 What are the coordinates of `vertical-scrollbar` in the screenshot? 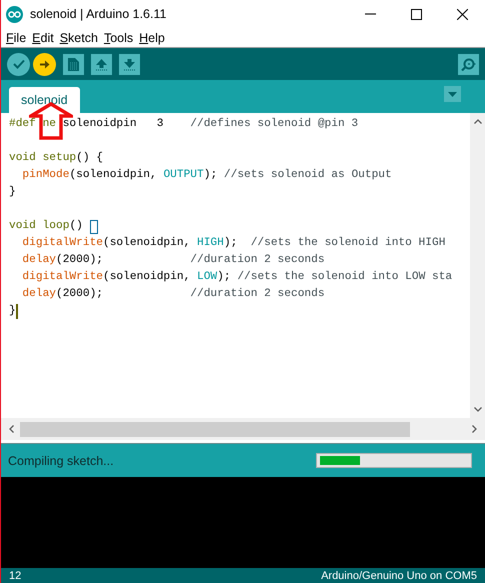 It's located at (477, 265).